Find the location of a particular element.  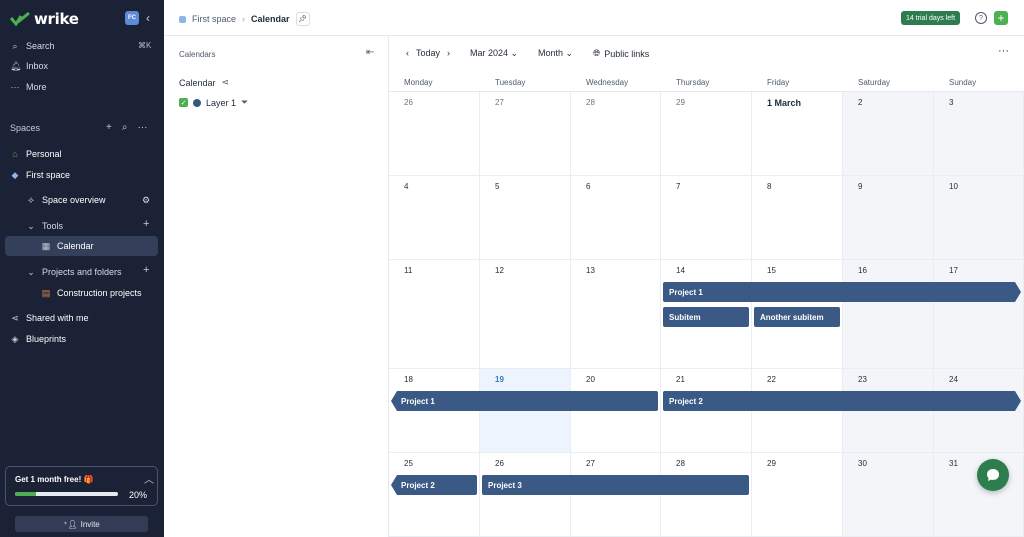

today-button: Today is located at coordinates (428, 53).